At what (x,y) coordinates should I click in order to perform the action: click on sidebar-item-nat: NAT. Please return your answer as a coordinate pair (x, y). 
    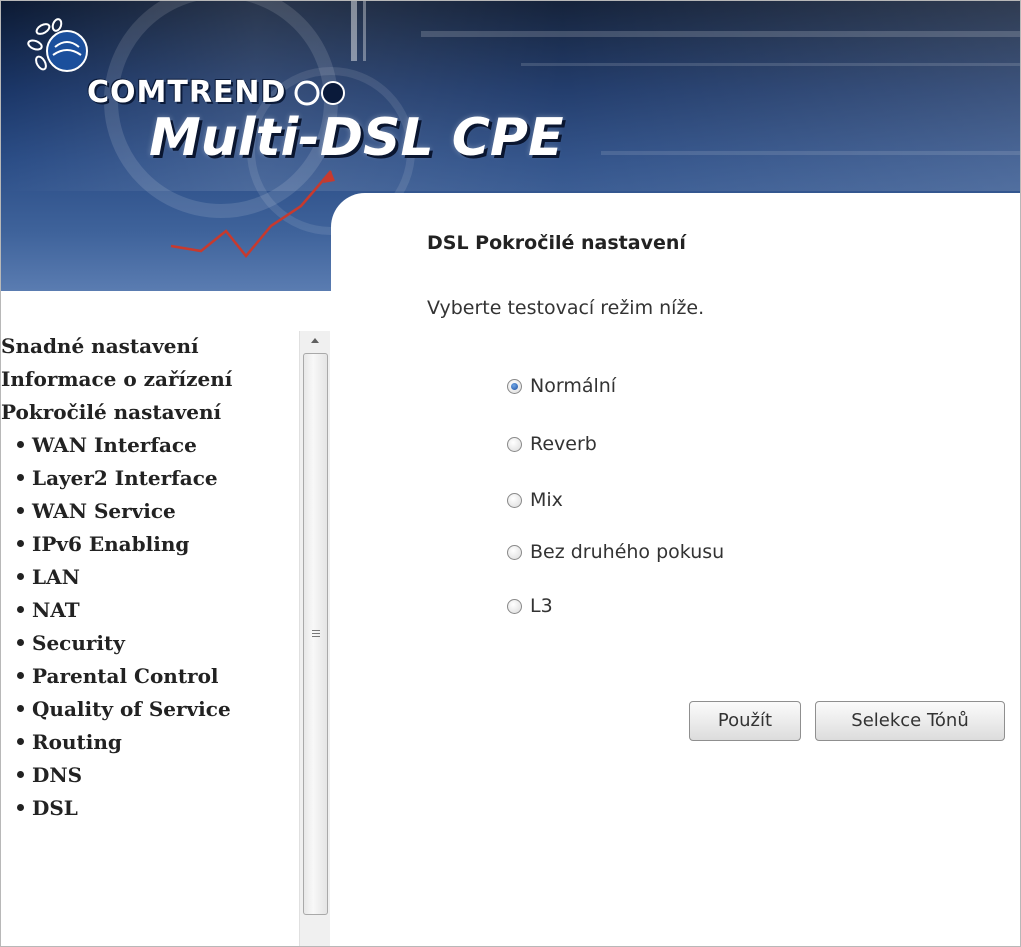
    Looking at the image, I should click on (157, 610).